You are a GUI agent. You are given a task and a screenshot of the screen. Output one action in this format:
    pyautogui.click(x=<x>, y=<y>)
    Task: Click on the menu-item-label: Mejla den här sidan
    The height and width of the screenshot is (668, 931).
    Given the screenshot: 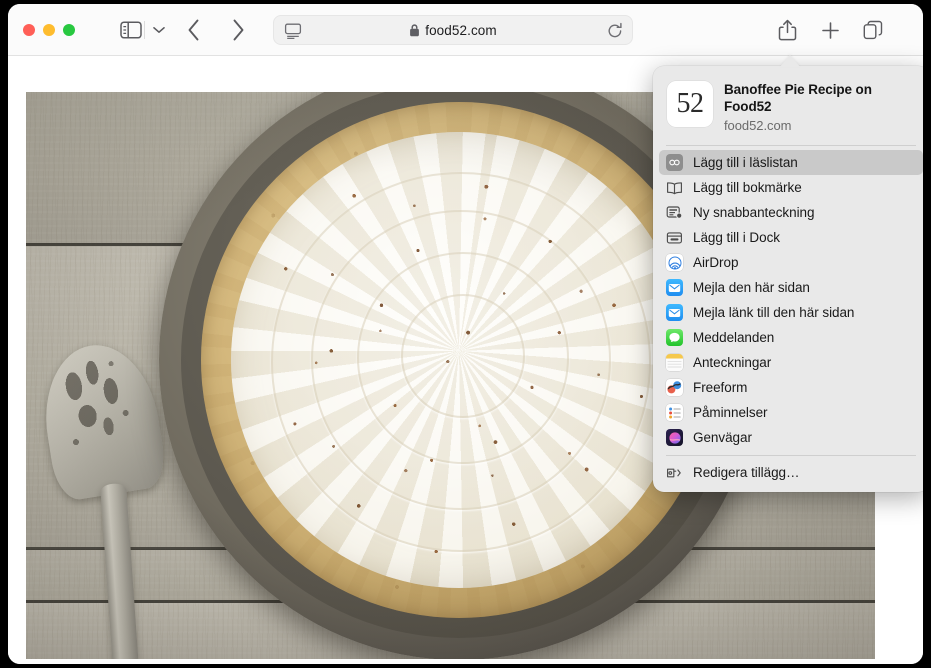 What is the action you would take?
    pyautogui.click(x=751, y=287)
    